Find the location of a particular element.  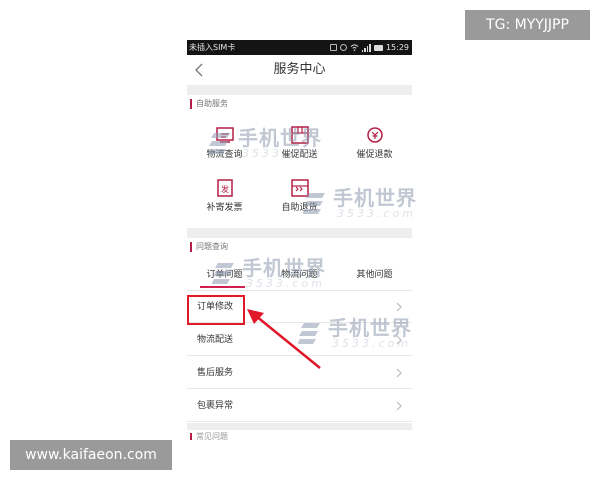

status-time: 15:29 is located at coordinates (397, 47).